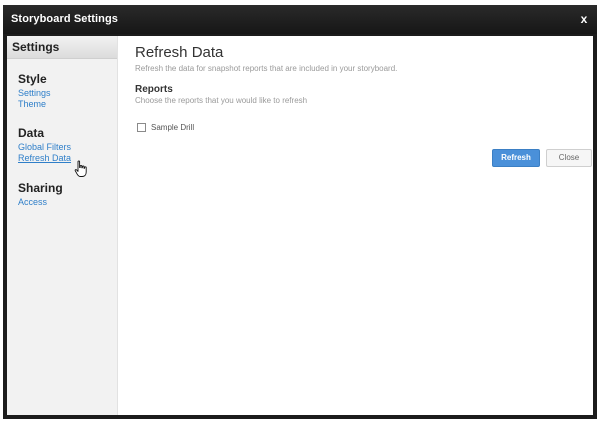 This screenshot has height=422, width=600. What do you see at coordinates (141, 127) in the screenshot?
I see `report-checkbox` at bounding box center [141, 127].